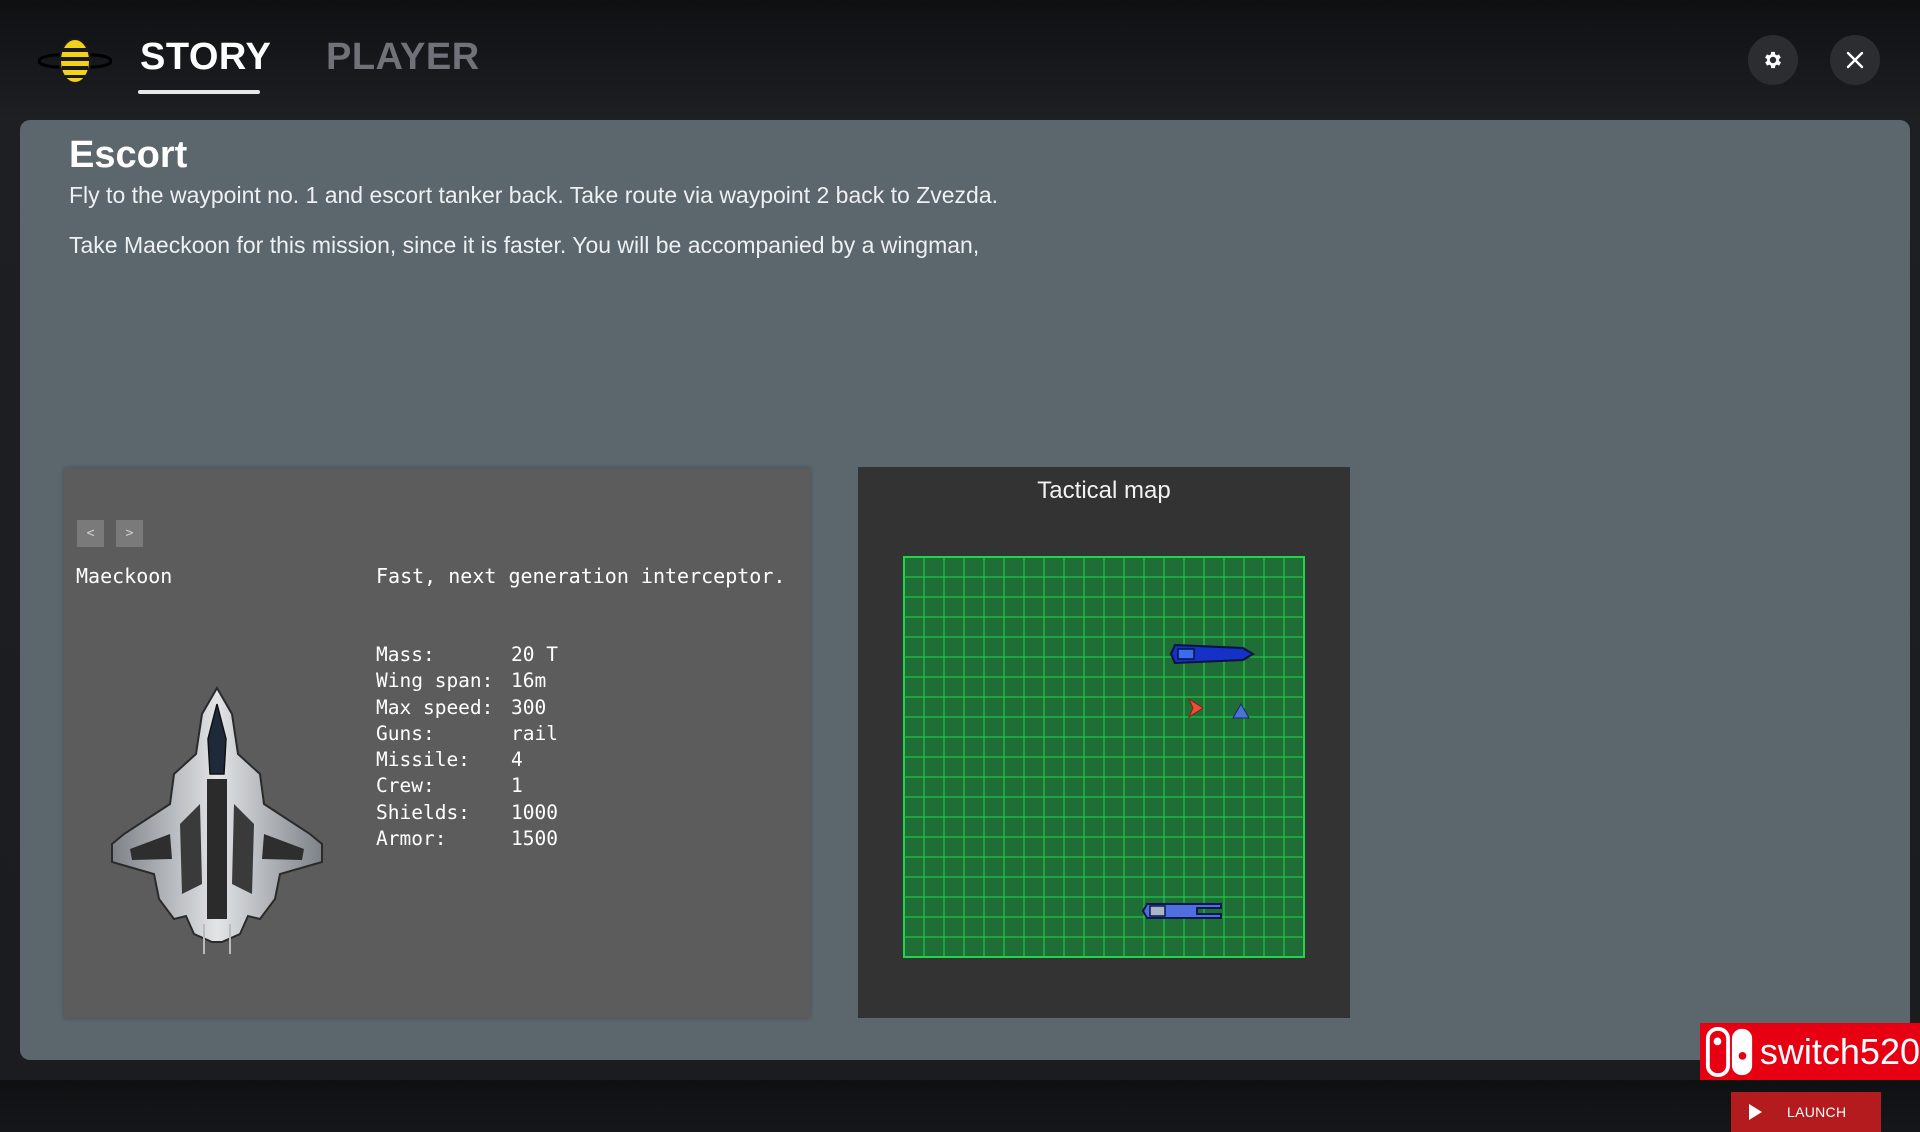 The image size is (1920, 1132). Describe the element at coordinates (517, 760) in the screenshot. I see `stat-value: 4` at that location.